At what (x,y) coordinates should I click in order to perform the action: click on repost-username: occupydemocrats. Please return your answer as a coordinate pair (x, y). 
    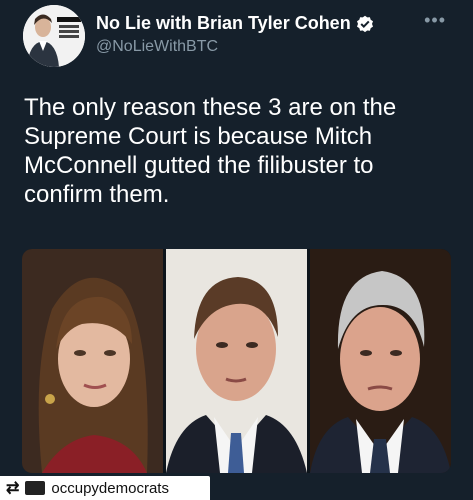
    Looking at the image, I should click on (110, 488).